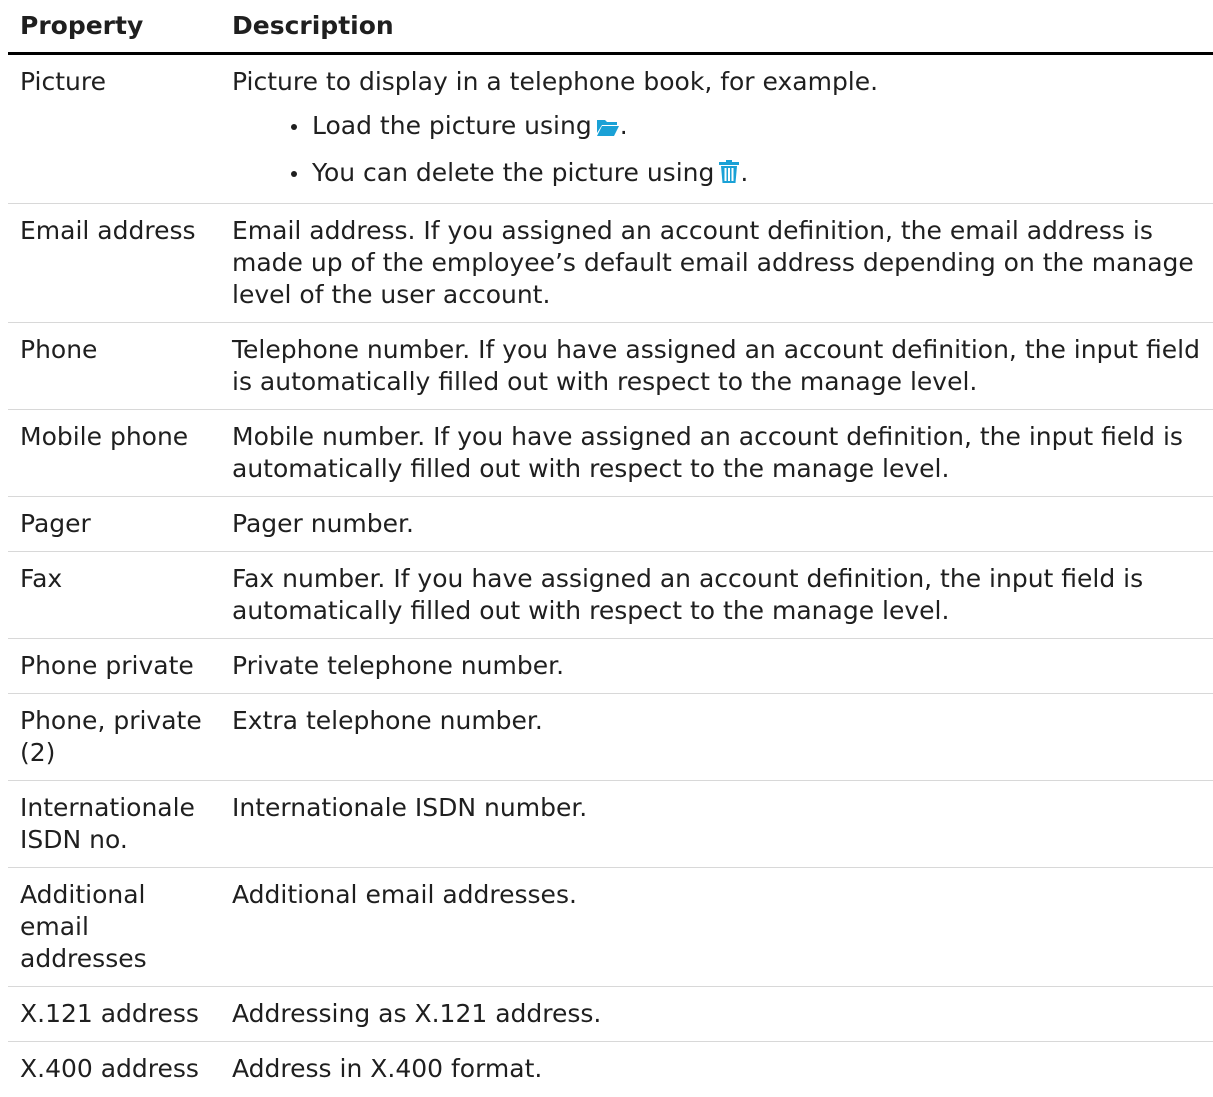 Image resolution: width=1213 pixels, height=1097 pixels. Describe the element at coordinates (513, 172) in the screenshot. I see `bullet-text: You can delete the picture using` at that location.